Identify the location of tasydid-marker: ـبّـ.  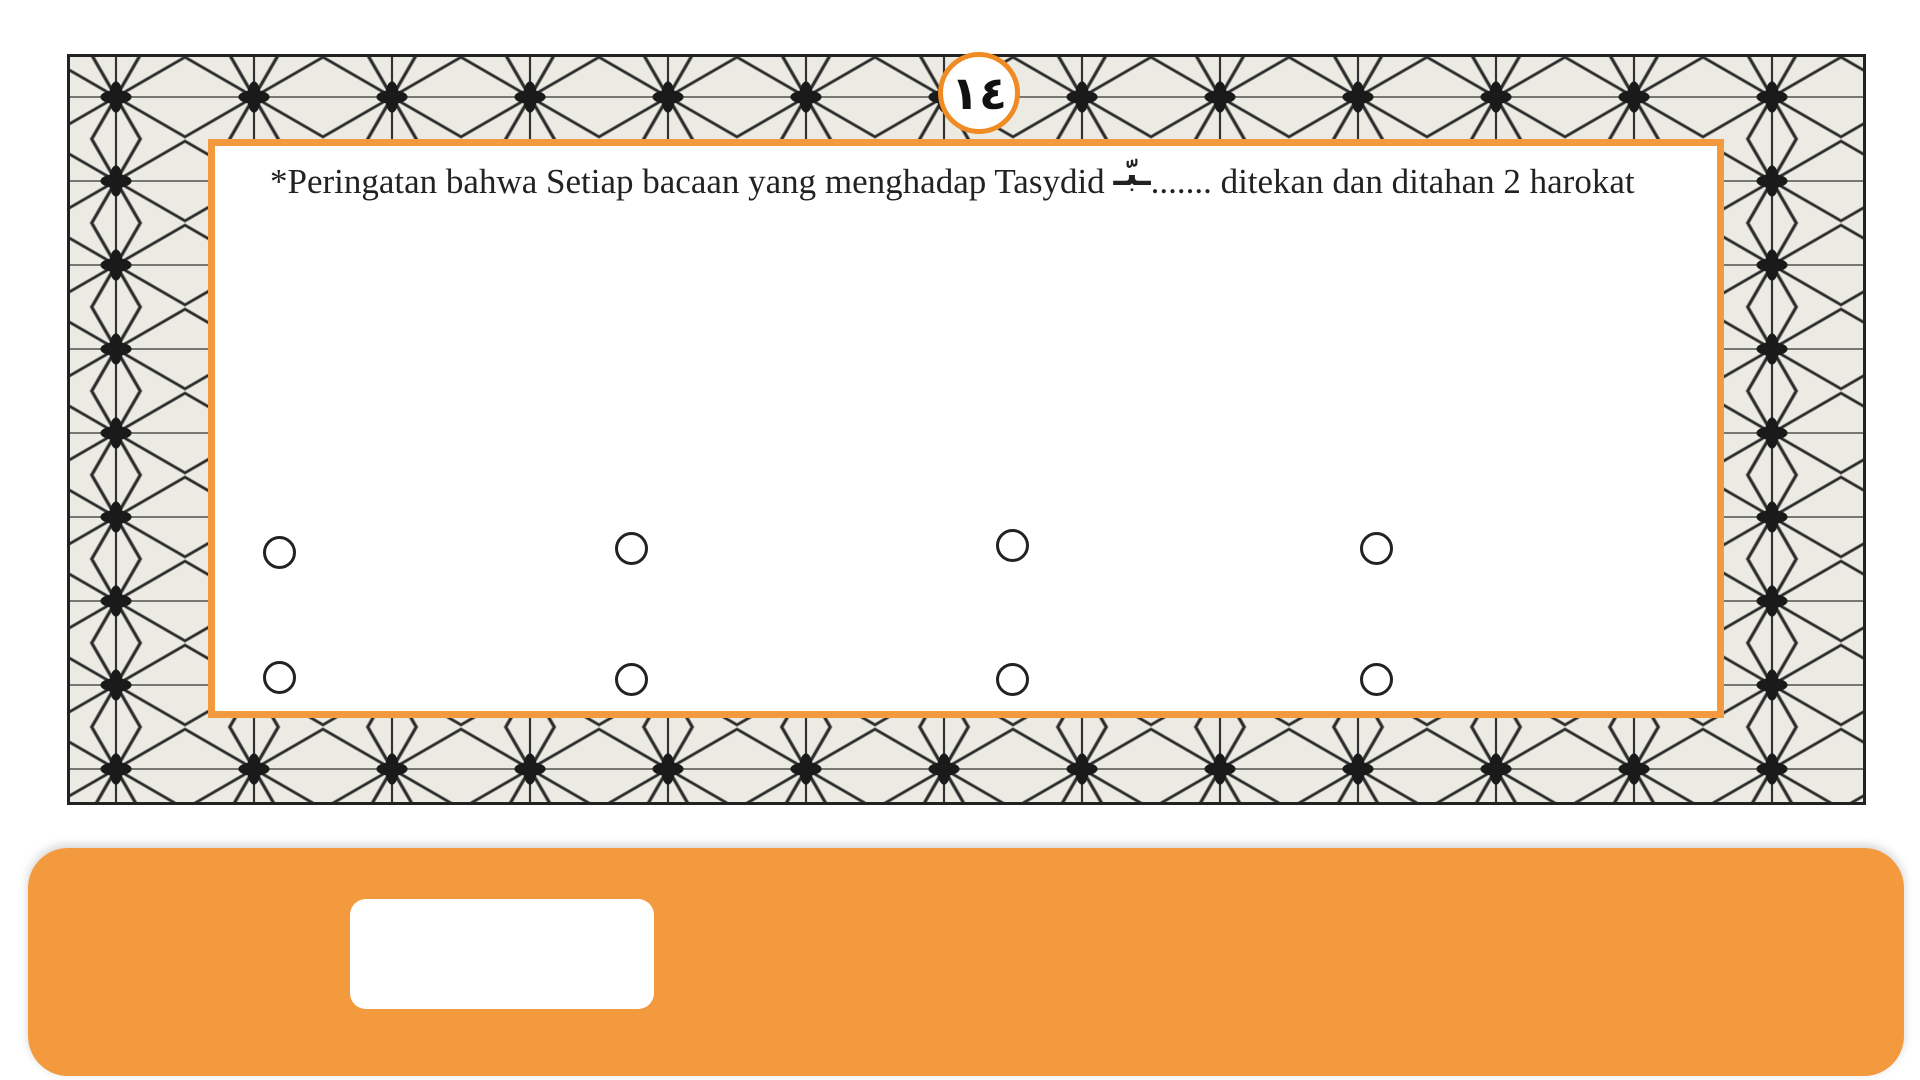
(1132, 174).